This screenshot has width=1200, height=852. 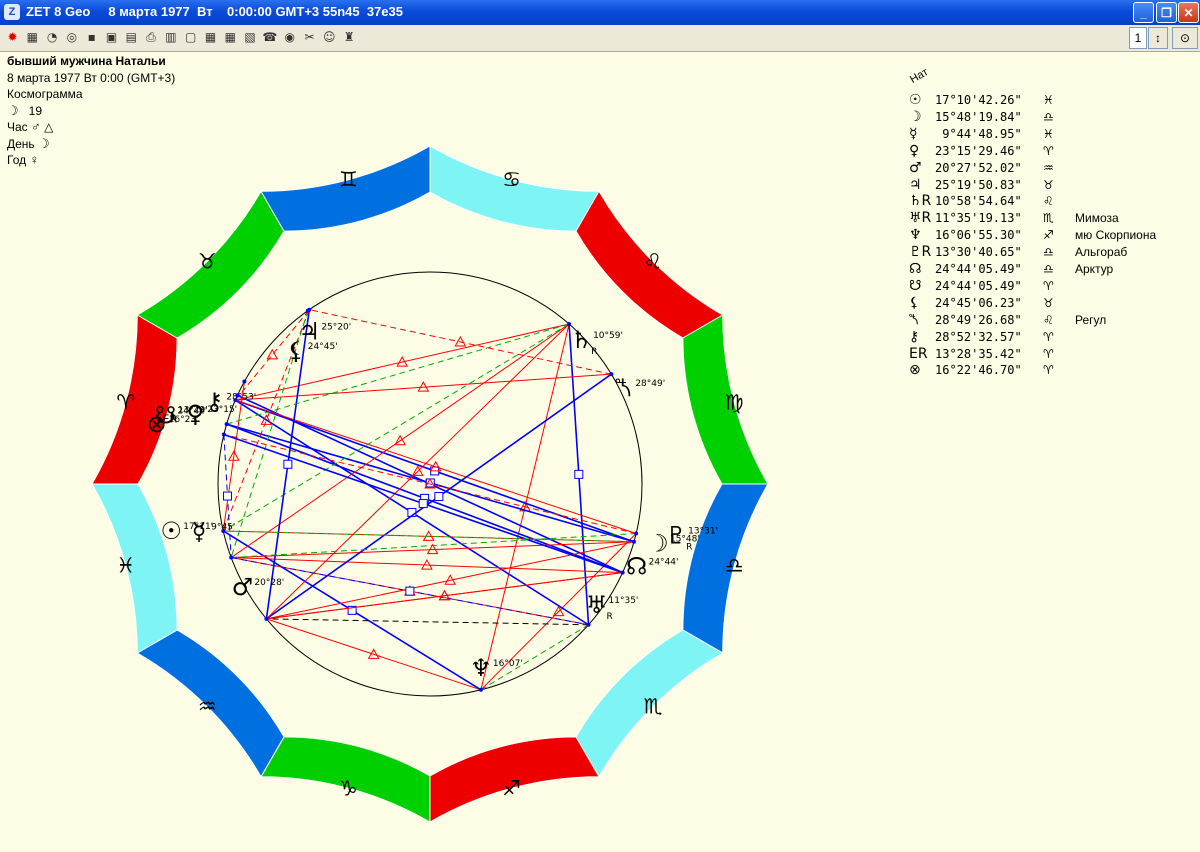 What do you see at coordinates (1048, 133) in the screenshot?
I see `zodiac-sign-icon: ♓` at bounding box center [1048, 133].